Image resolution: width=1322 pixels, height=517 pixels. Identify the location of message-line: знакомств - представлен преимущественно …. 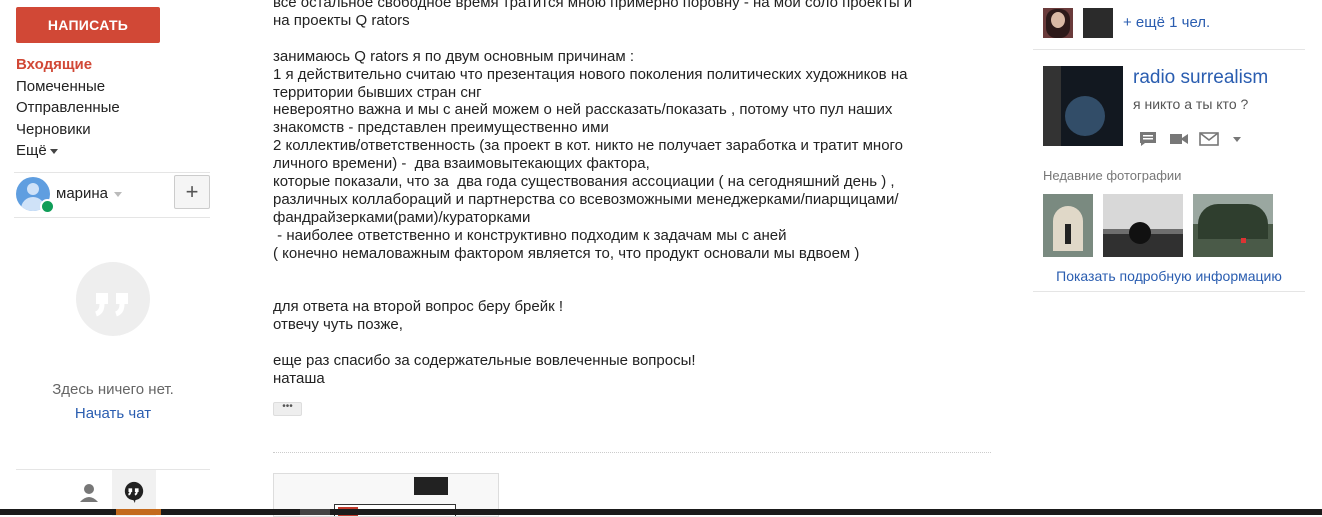
(441, 128).